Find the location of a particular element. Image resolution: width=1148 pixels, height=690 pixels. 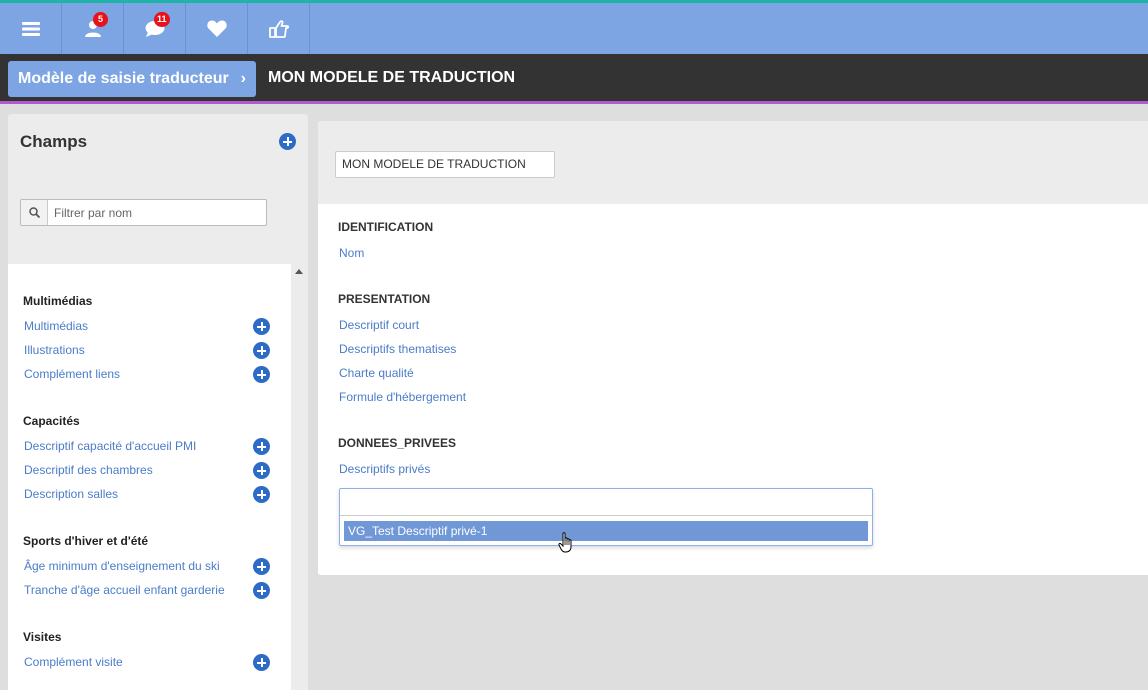

dropdown-option: VG_Test Descriptif privé-1 is located at coordinates (606, 531).